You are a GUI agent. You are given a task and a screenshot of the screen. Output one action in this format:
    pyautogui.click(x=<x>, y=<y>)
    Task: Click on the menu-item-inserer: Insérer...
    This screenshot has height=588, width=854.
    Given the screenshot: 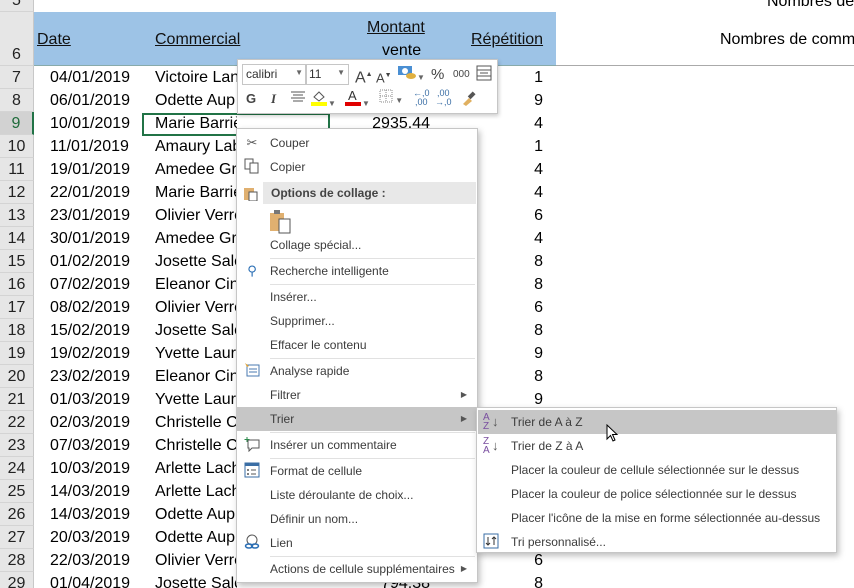 What is the action you would take?
    pyautogui.click(x=357, y=297)
    